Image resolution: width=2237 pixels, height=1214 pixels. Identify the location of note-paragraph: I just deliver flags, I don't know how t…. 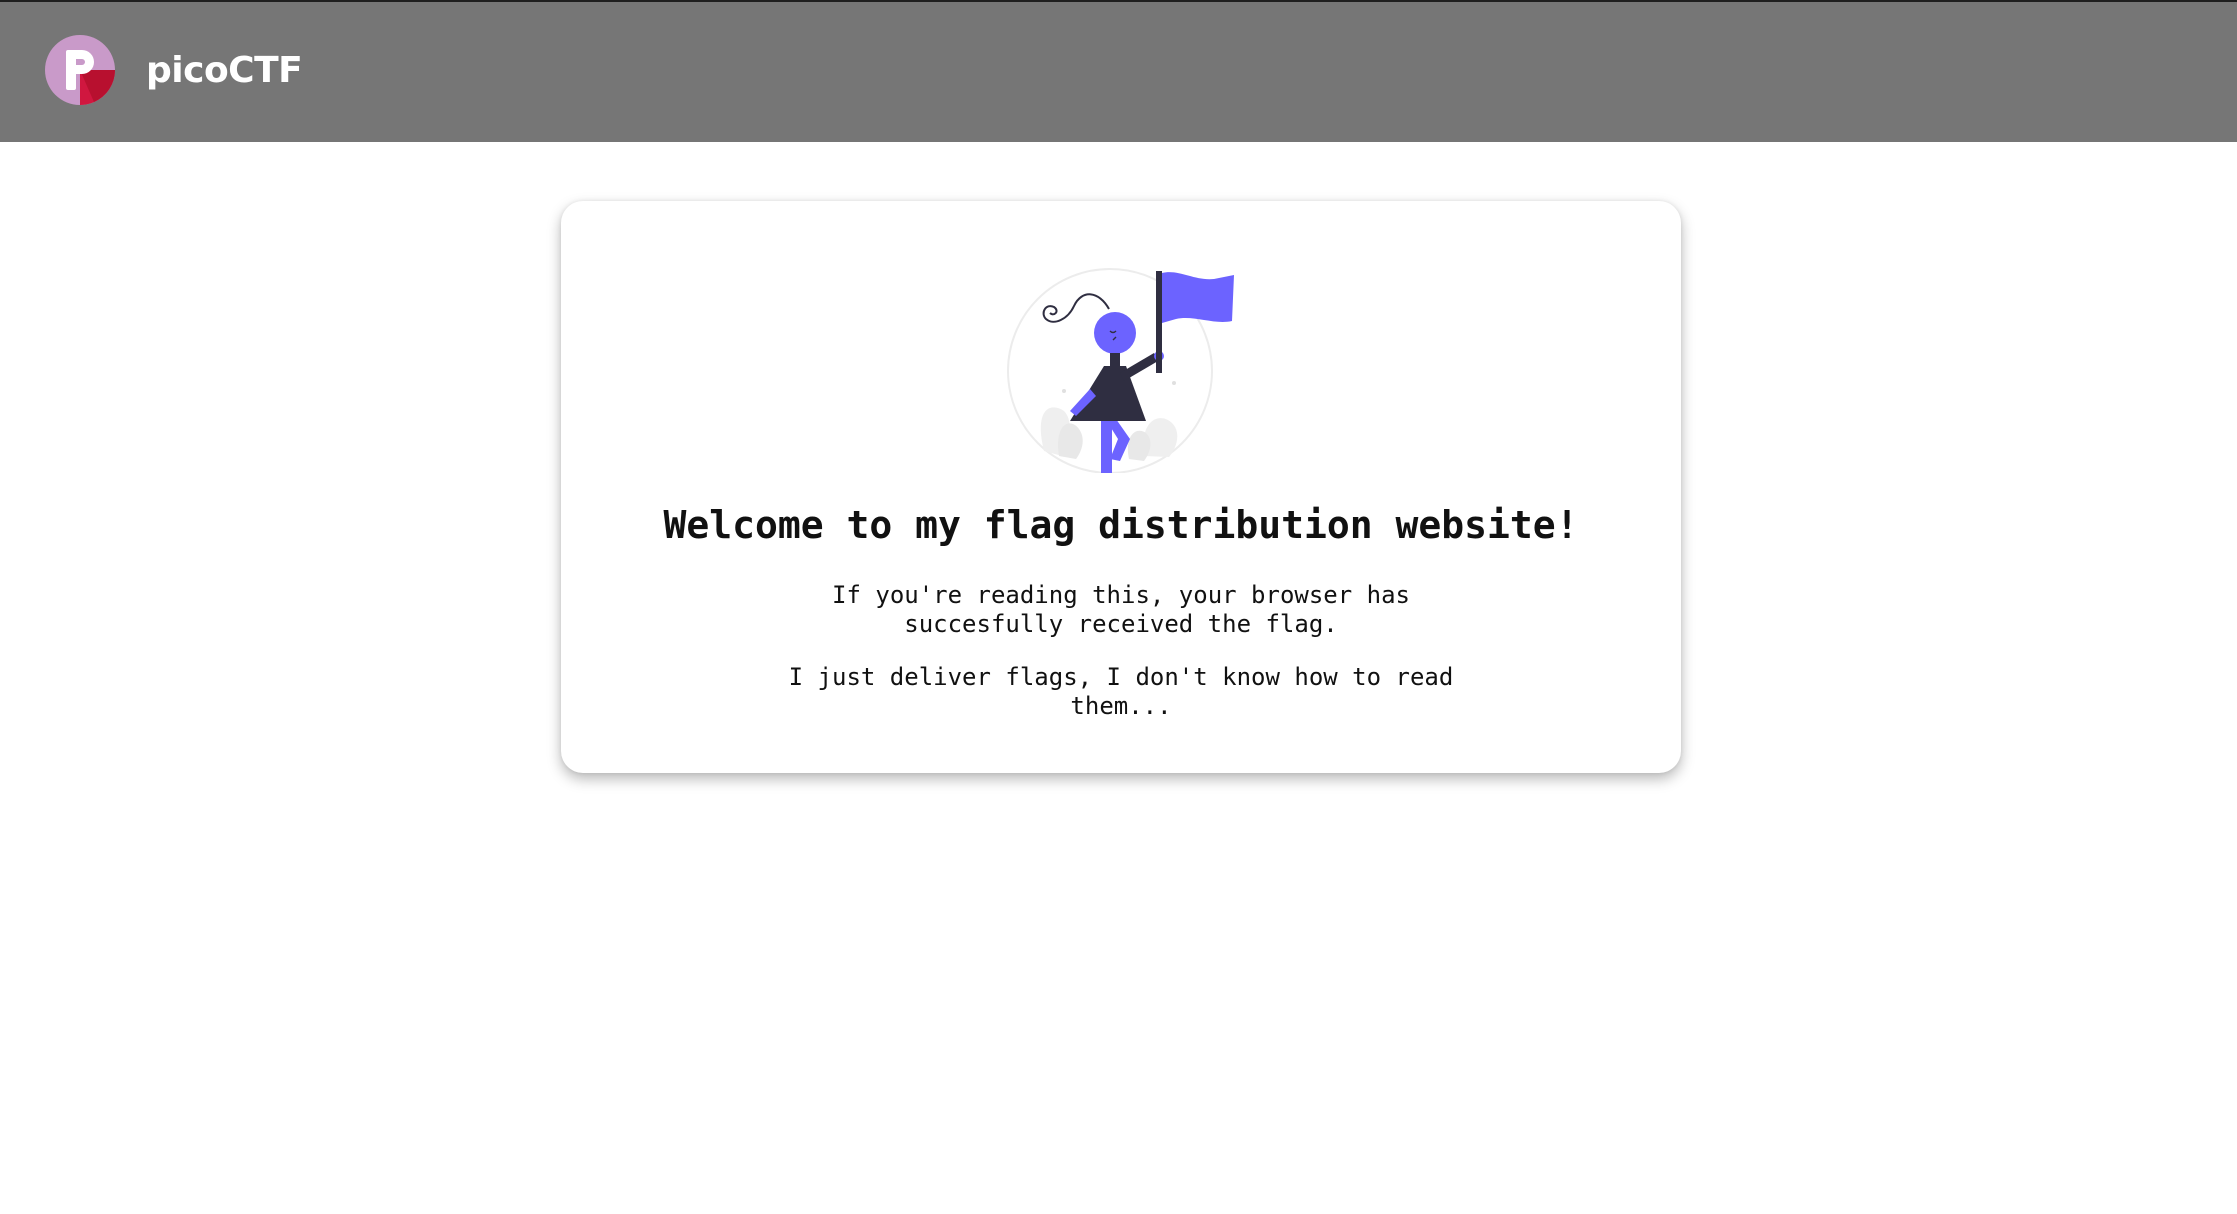
(1121, 691).